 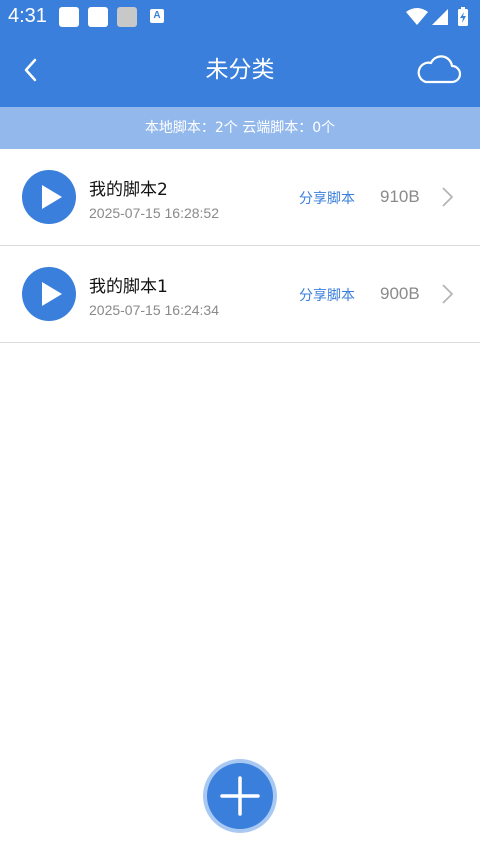 I want to click on script-timestamp: 2025-07-15 16:28:52, so click(x=154, y=213).